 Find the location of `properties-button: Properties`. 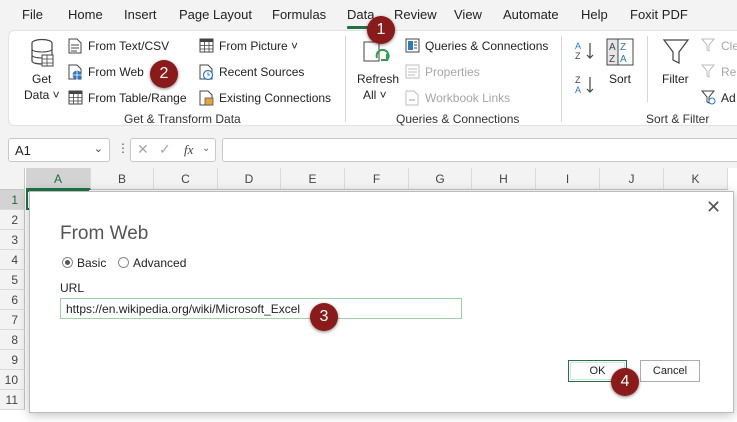

properties-button: Properties is located at coordinates (480, 72).